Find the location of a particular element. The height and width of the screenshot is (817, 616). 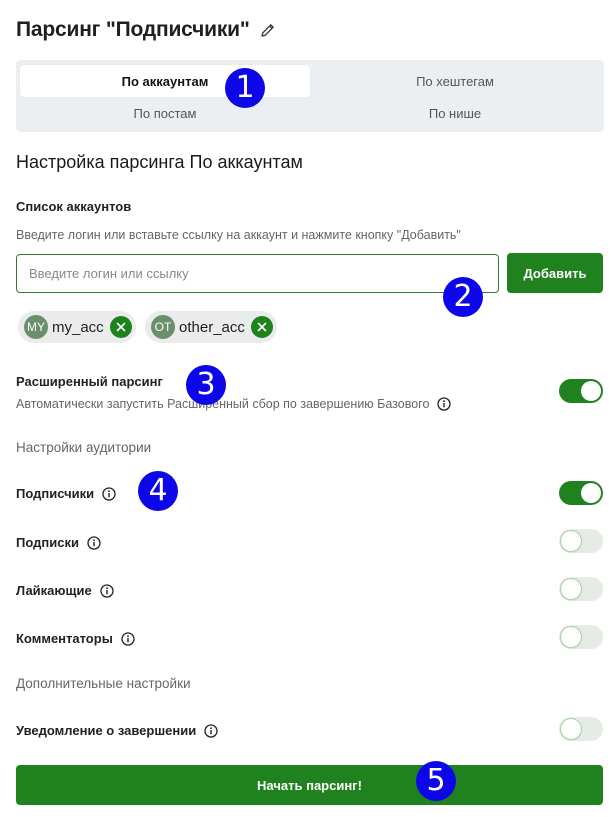

audience-row-likers: Лайкающие is located at coordinates (65, 590).